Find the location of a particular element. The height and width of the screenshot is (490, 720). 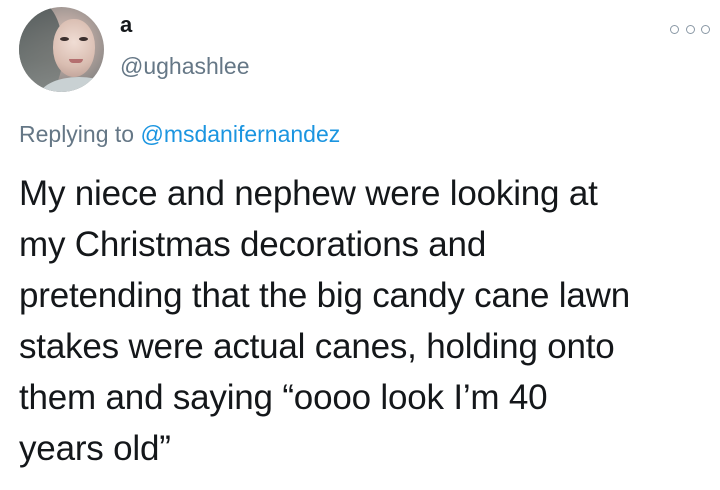

replying-to: Replying to @msdanifernandez is located at coordinates (179, 134).